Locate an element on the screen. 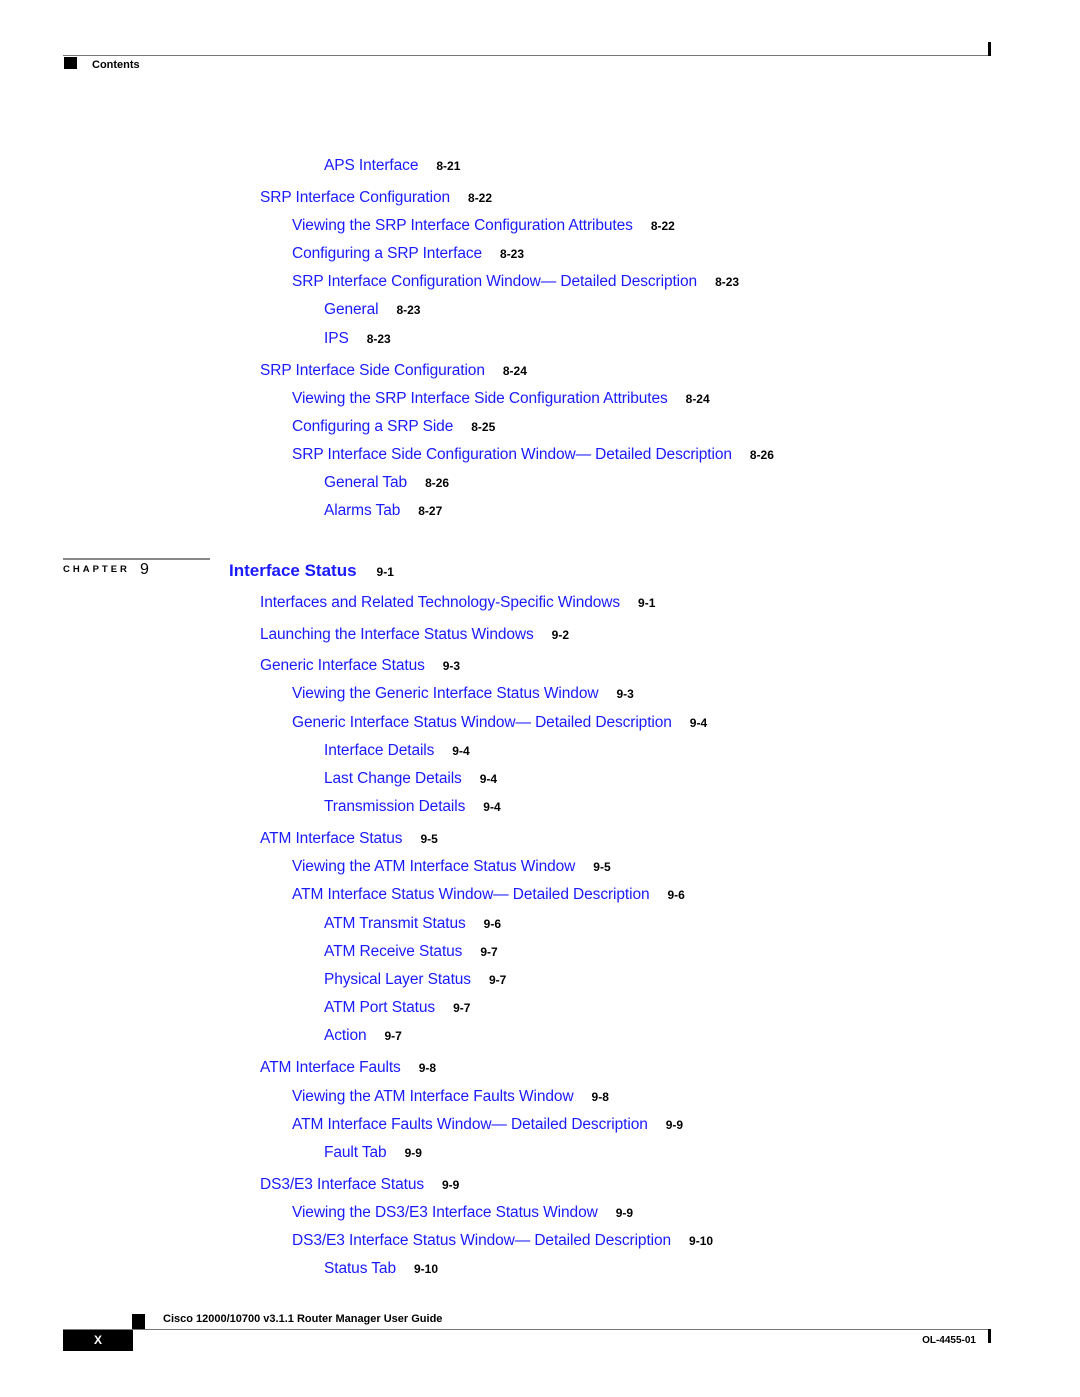 This screenshot has height=1397, width=1080. toc-entry: ATM Port Status 9-7 is located at coordinates (397, 1008).